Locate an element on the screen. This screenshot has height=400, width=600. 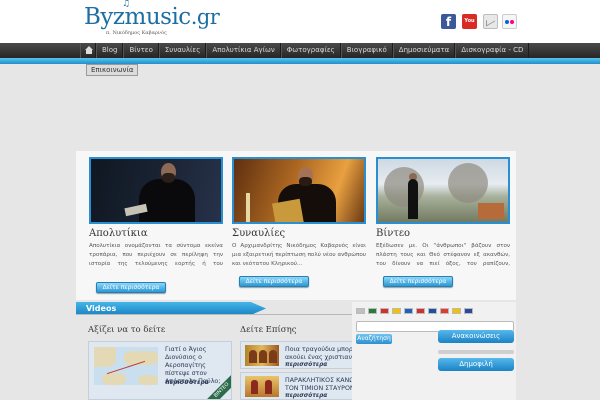
nav-item-publications: Δημοσιεύματα is located at coordinates (424, 50).